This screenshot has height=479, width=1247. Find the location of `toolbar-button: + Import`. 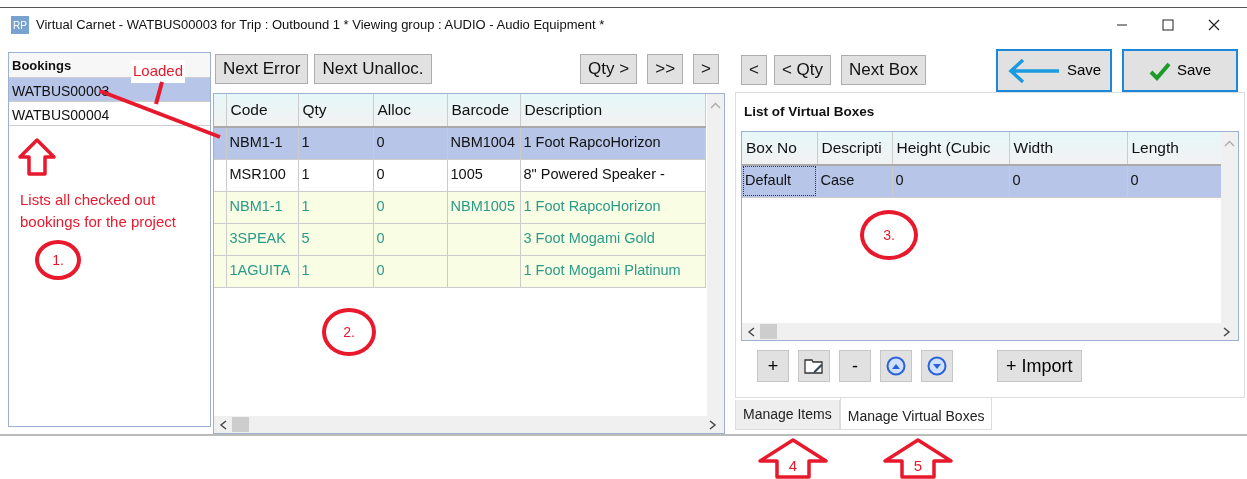

toolbar-button: + Import is located at coordinates (1039, 366).